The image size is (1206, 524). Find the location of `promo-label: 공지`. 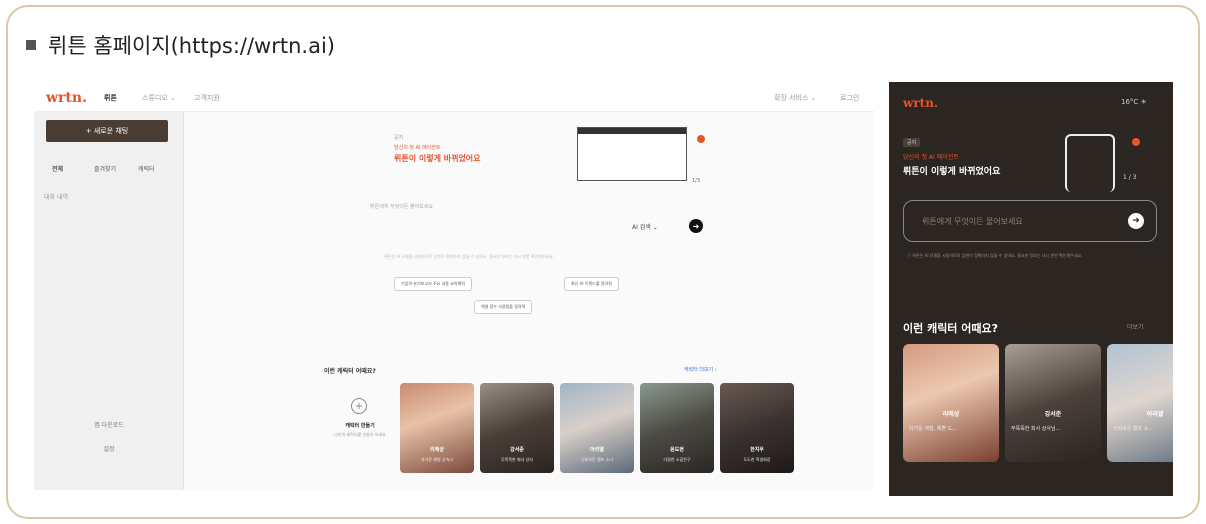

promo-label: 공지 is located at coordinates (399, 138).